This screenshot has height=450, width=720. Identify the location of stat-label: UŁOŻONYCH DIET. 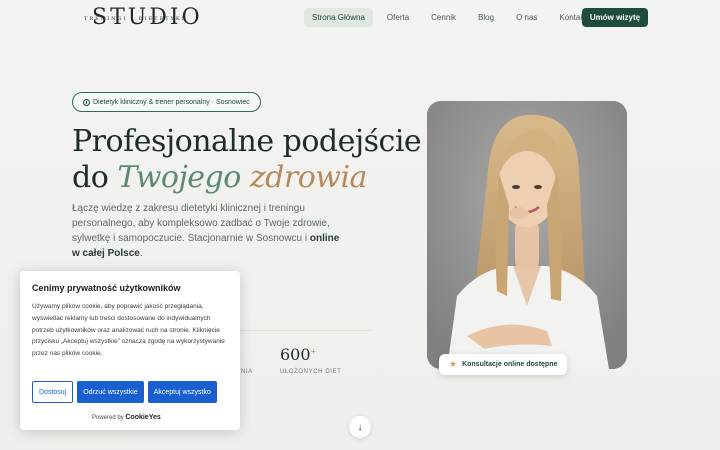
(311, 372).